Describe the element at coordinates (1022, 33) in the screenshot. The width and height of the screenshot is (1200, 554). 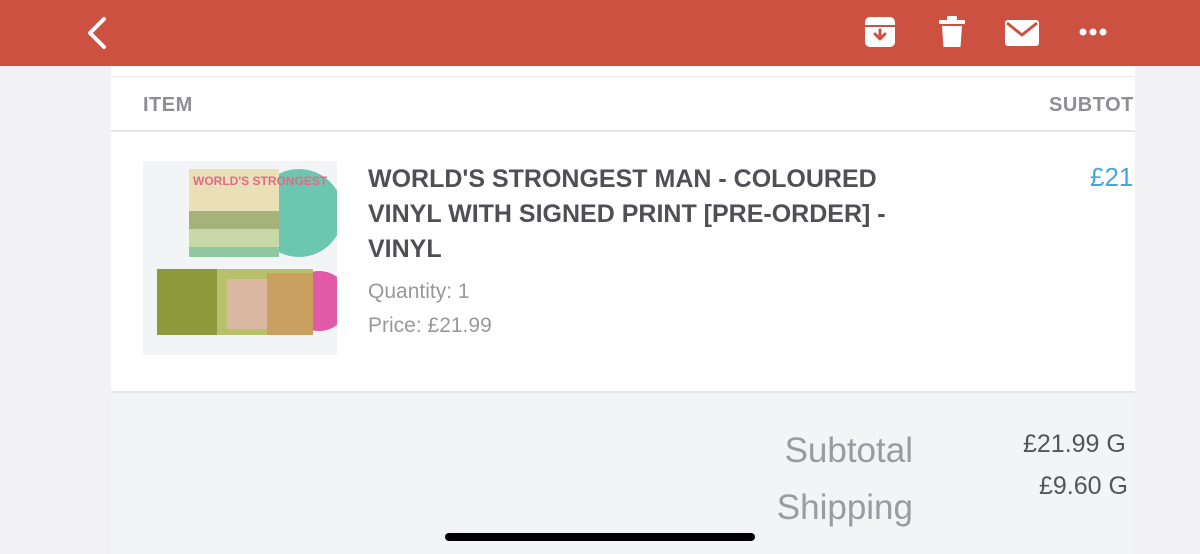
I see `mail-icon` at that location.